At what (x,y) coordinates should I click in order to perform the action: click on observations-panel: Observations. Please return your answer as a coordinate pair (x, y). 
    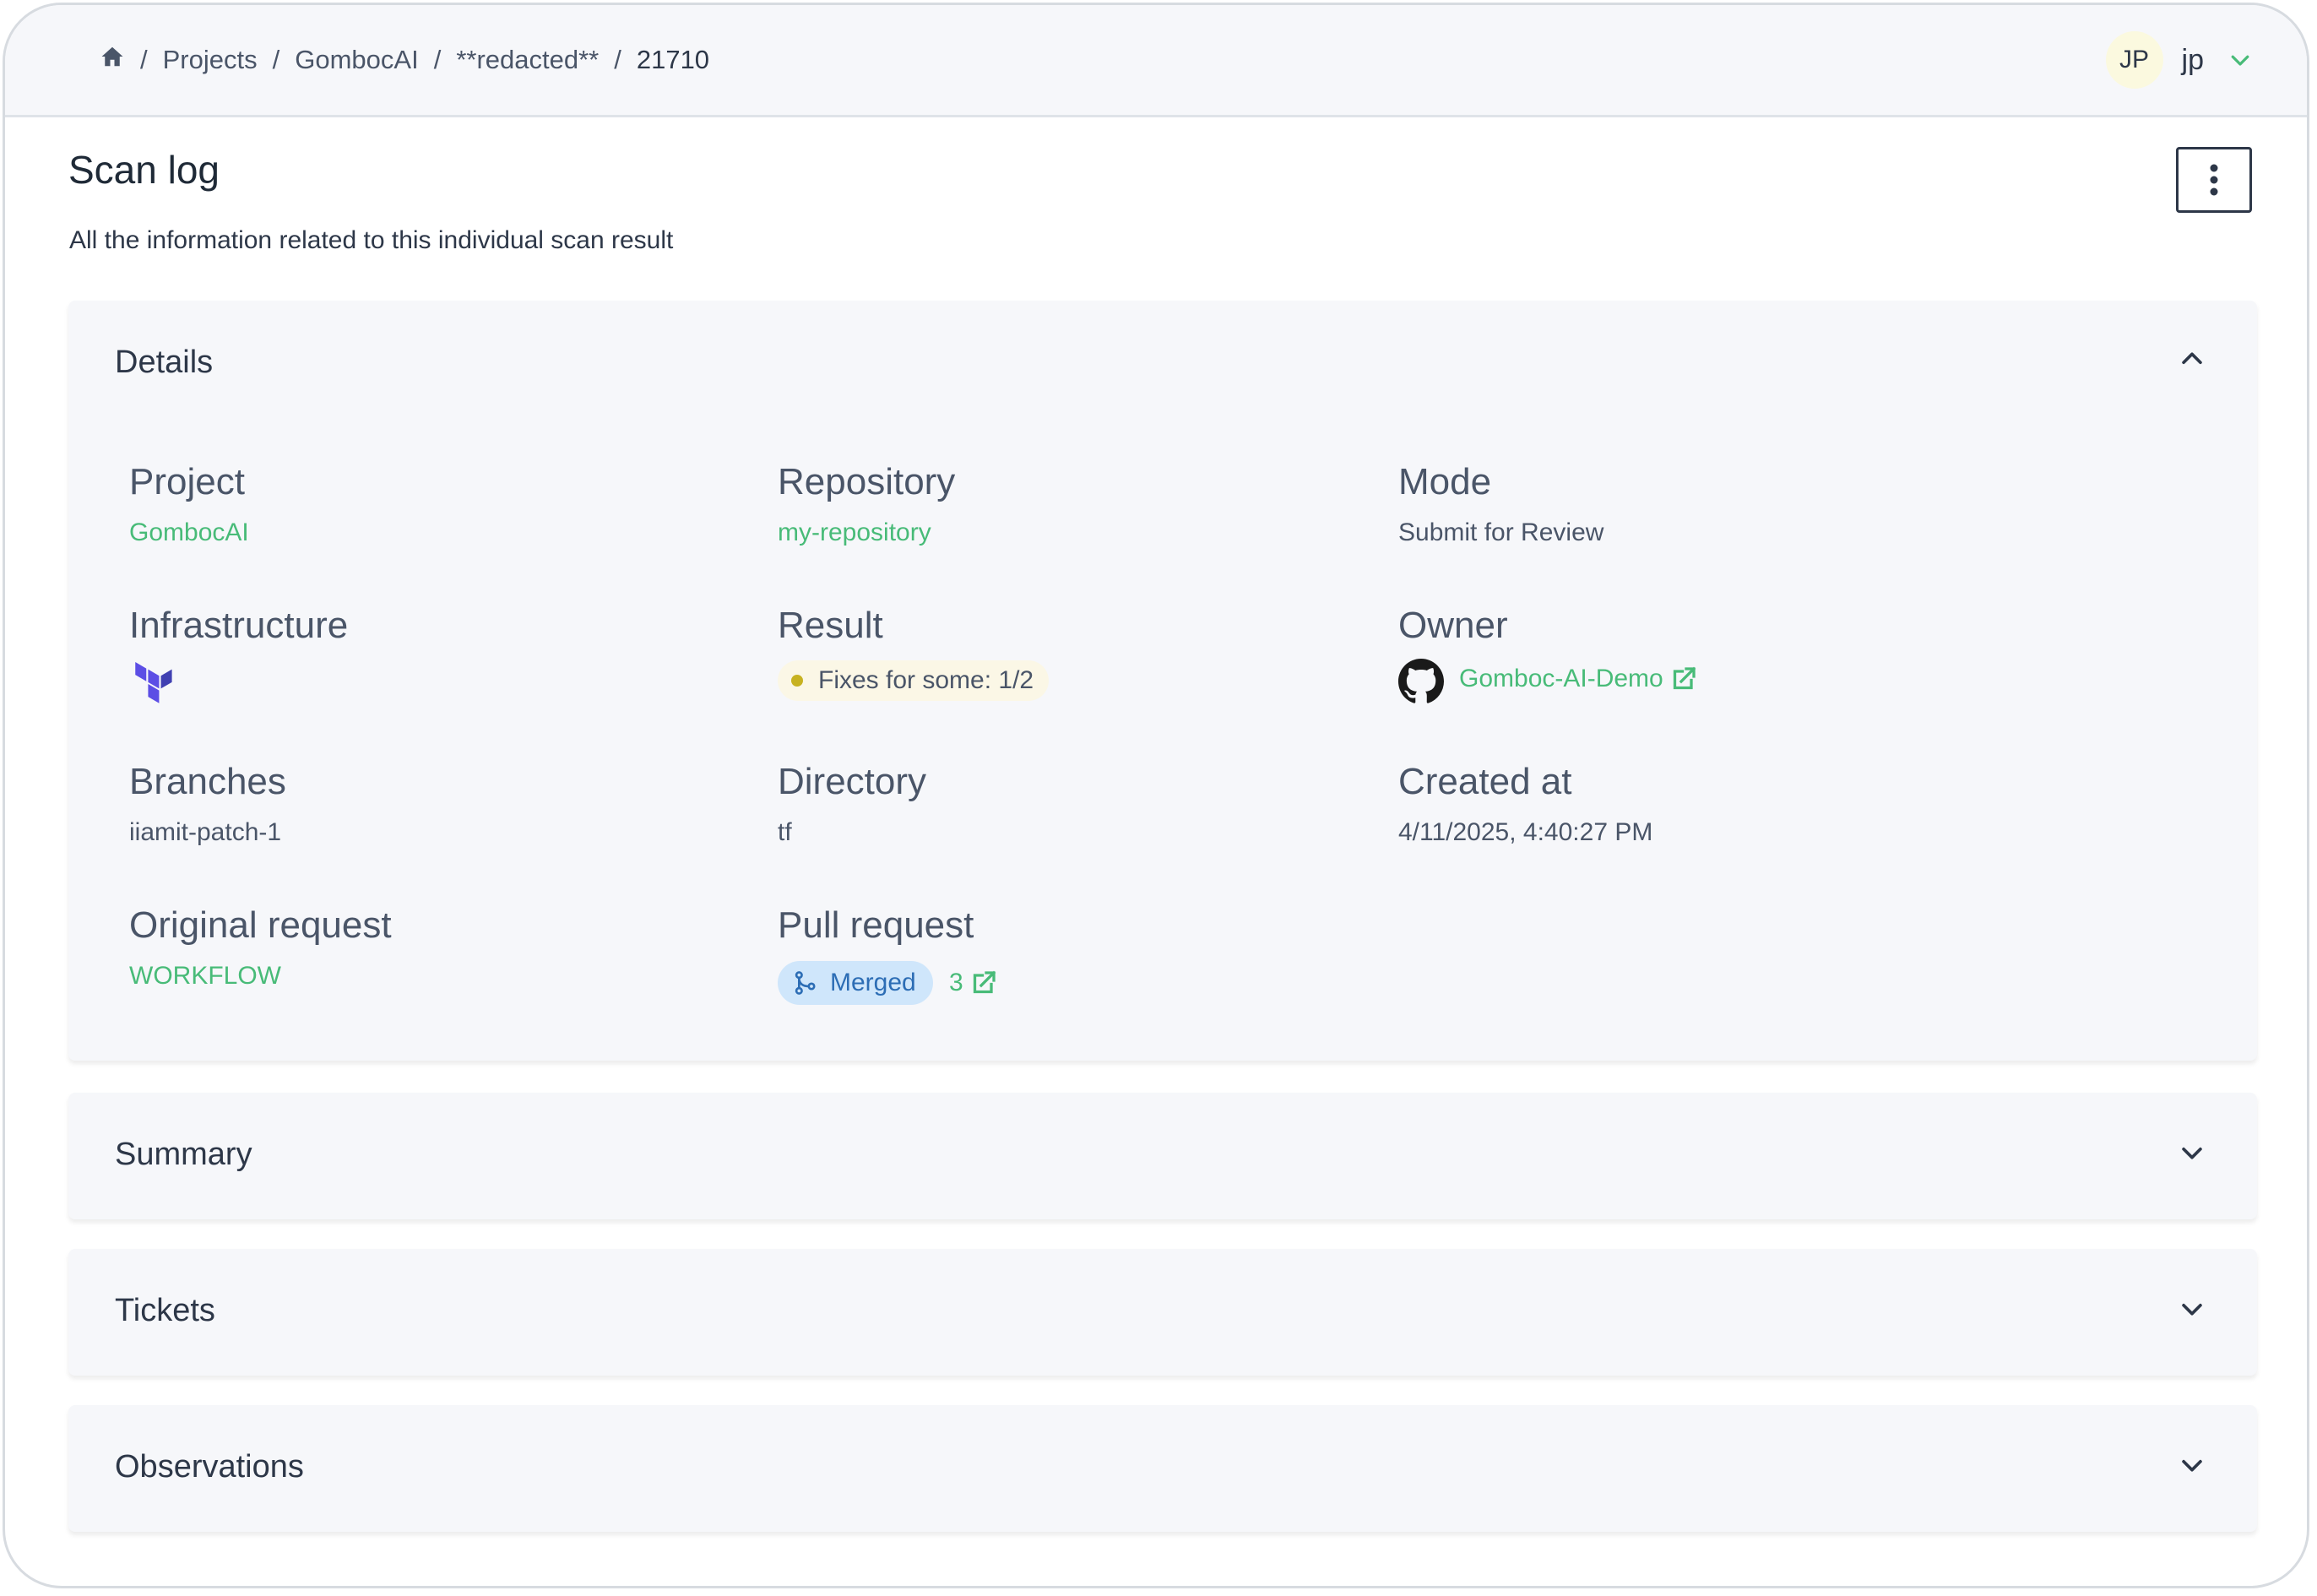
    Looking at the image, I should click on (1162, 1468).